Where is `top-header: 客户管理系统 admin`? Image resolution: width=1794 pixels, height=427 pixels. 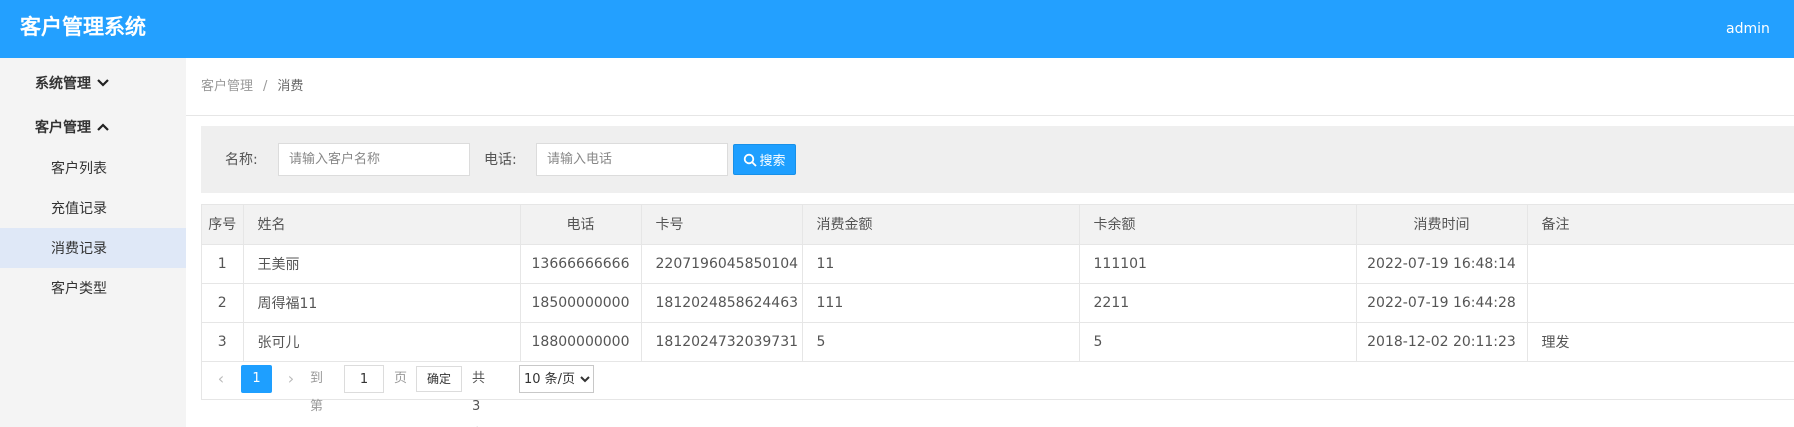
top-header: 客户管理系统 admin is located at coordinates (897, 29).